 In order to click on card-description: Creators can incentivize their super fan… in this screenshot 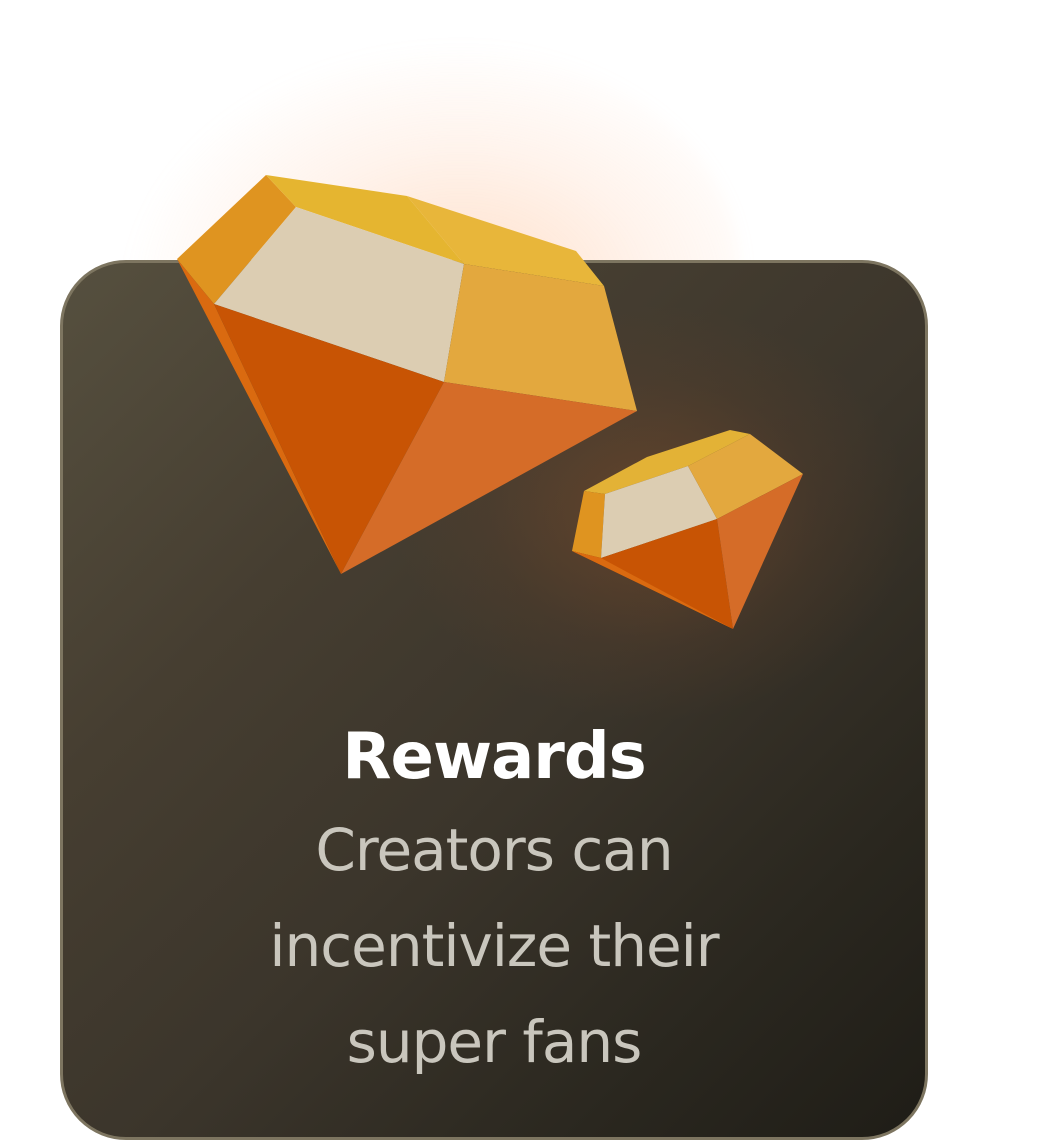, I will do `click(494, 946)`.